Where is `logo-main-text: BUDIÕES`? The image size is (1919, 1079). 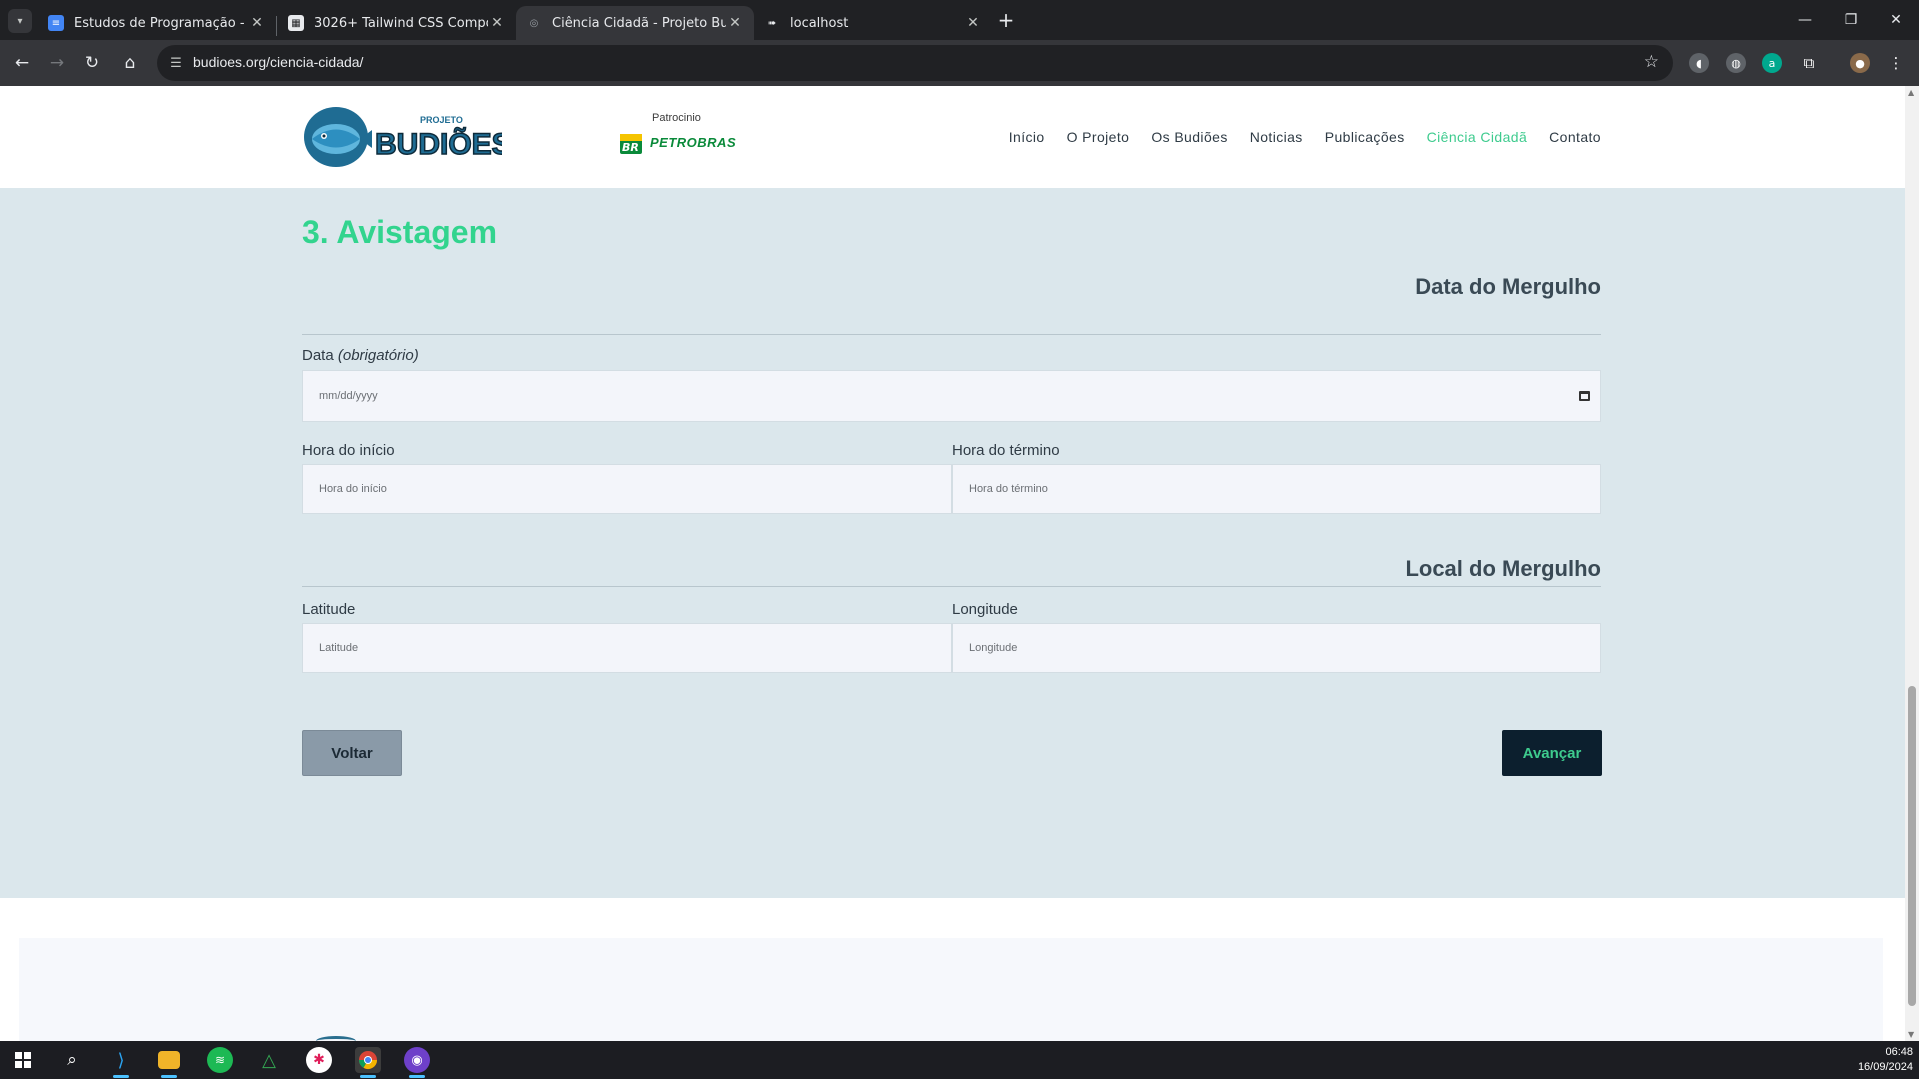
logo-main-text: BUDIÕES is located at coordinates (438, 144).